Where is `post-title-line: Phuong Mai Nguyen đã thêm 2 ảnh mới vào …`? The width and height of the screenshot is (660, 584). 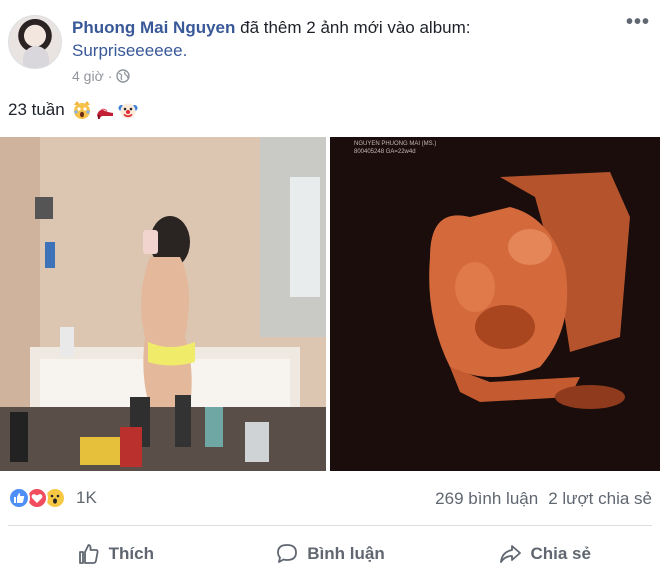 post-title-line: Phuong Mai Nguyen đã thêm 2 ảnh mới vào … is located at coordinates (271, 28).